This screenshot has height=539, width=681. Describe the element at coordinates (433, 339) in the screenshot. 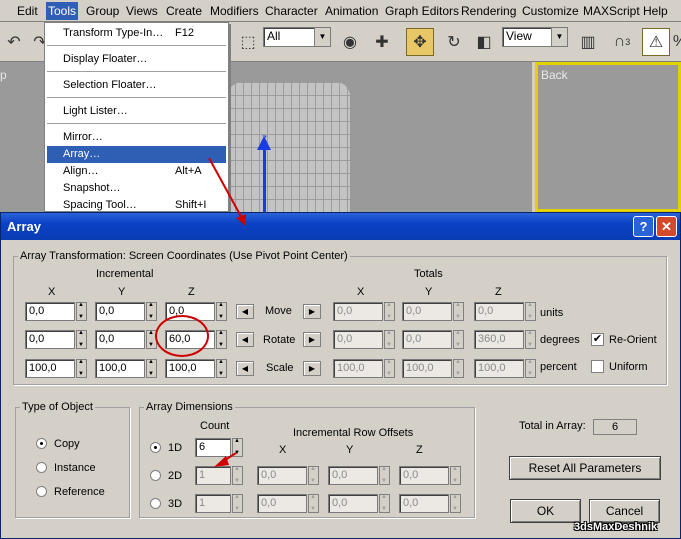

I see `rotate-tot-y: 0,0` at that location.